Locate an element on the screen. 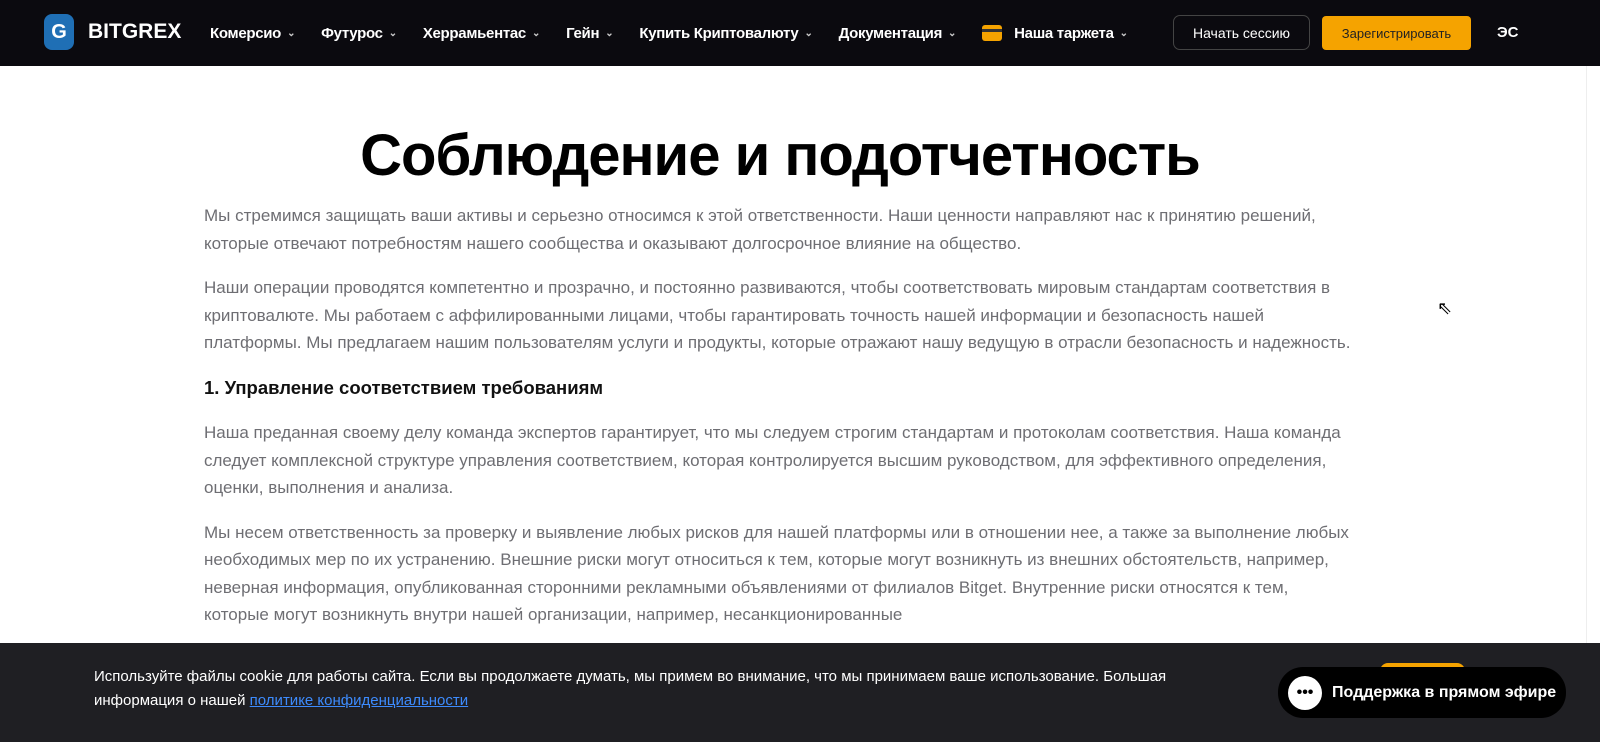 Image resolution: width=1600 pixels, height=742 pixels. mouse-cursor-icon: ⇖ is located at coordinates (1445, 308).